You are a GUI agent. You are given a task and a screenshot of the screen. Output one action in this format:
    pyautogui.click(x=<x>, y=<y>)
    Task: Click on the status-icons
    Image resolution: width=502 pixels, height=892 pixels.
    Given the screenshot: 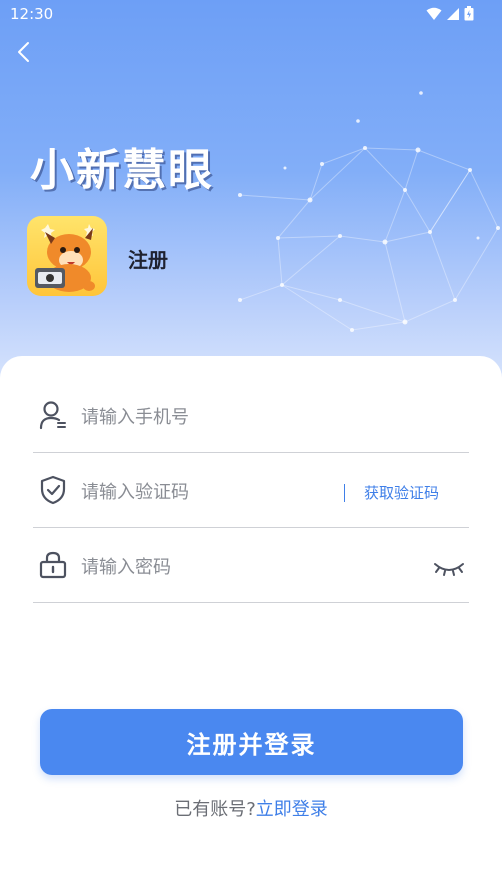 What is the action you would take?
    pyautogui.click(x=450, y=13)
    